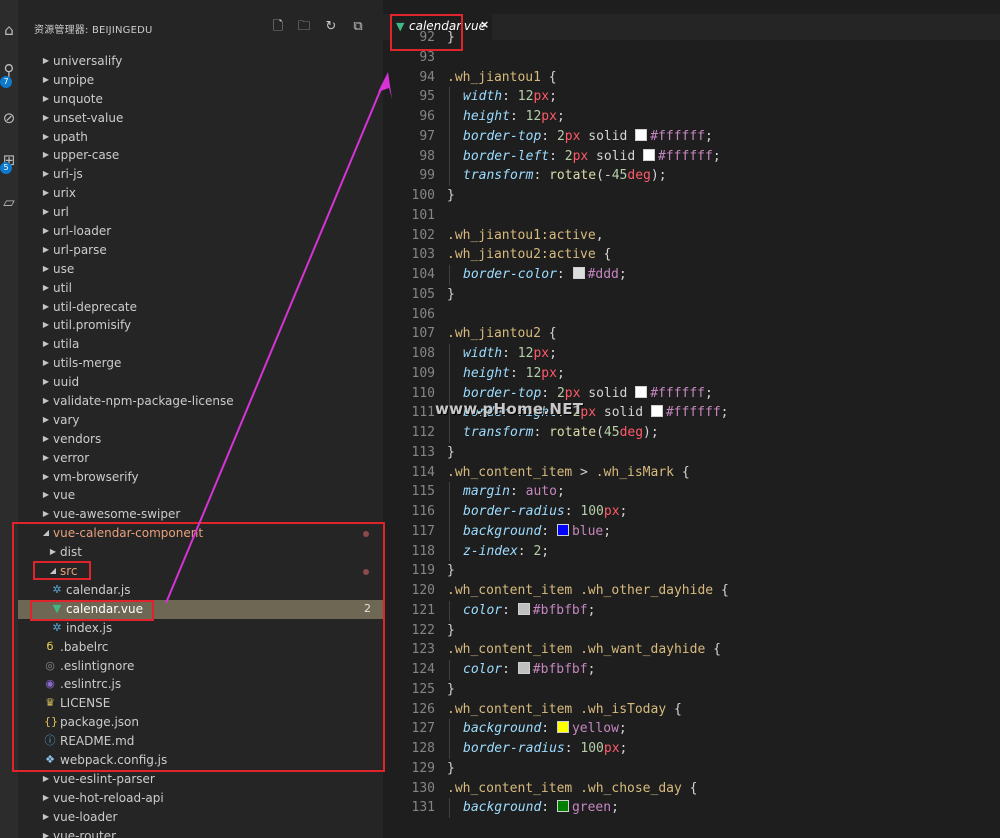 This screenshot has height=838, width=1000. What do you see at coordinates (200, 382) in the screenshot?
I see `tree-folder: ▶ uuid` at bounding box center [200, 382].